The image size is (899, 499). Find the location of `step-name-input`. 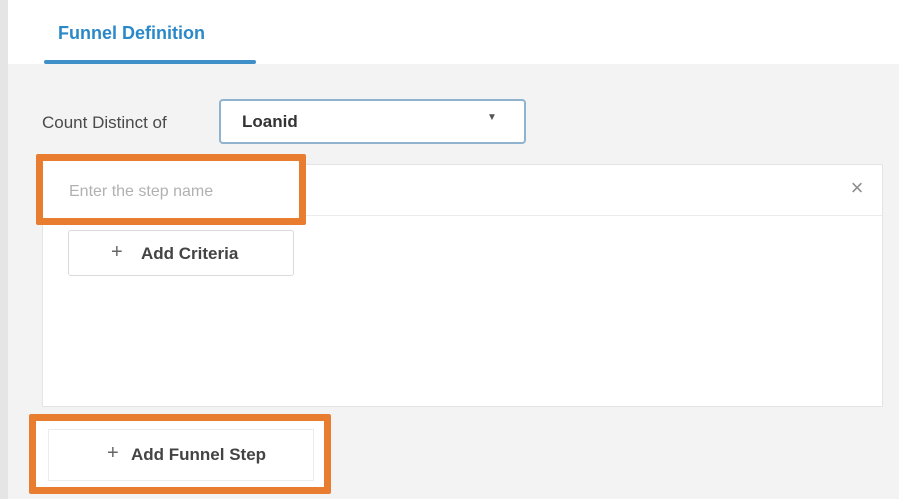

step-name-input is located at coordinates (174, 192).